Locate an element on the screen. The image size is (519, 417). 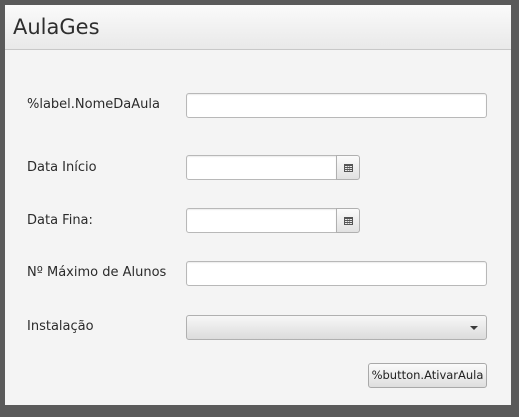
data-inicio-label: Data Início is located at coordinates (62, 167).